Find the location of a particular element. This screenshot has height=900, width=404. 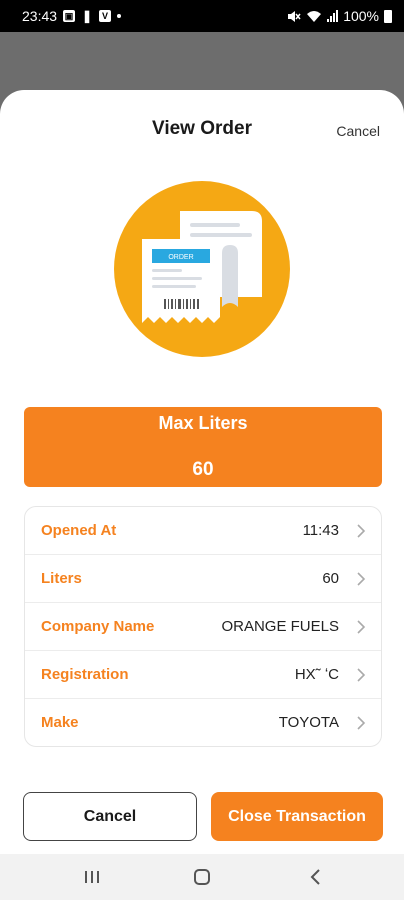

recents-icon is located at coordinates (92, 877).